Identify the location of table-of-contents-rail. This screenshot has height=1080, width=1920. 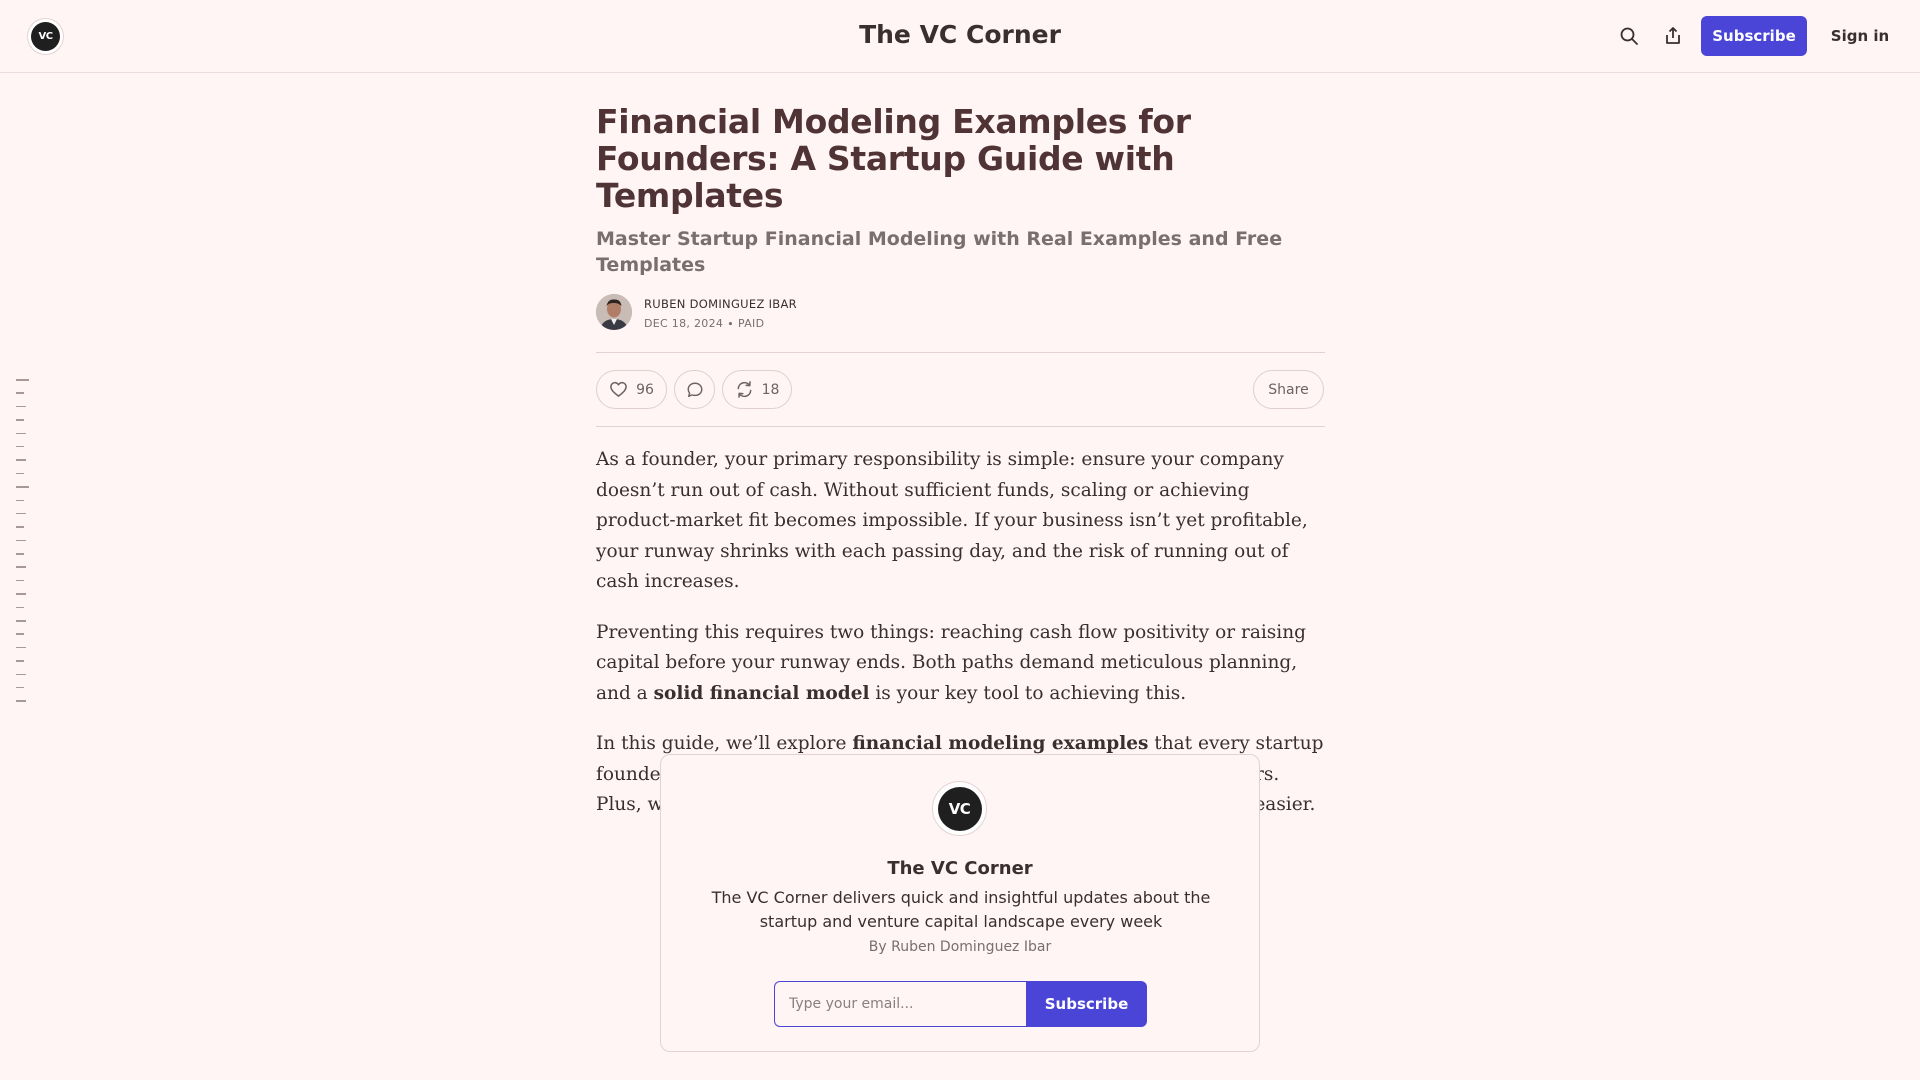
(23, 546).